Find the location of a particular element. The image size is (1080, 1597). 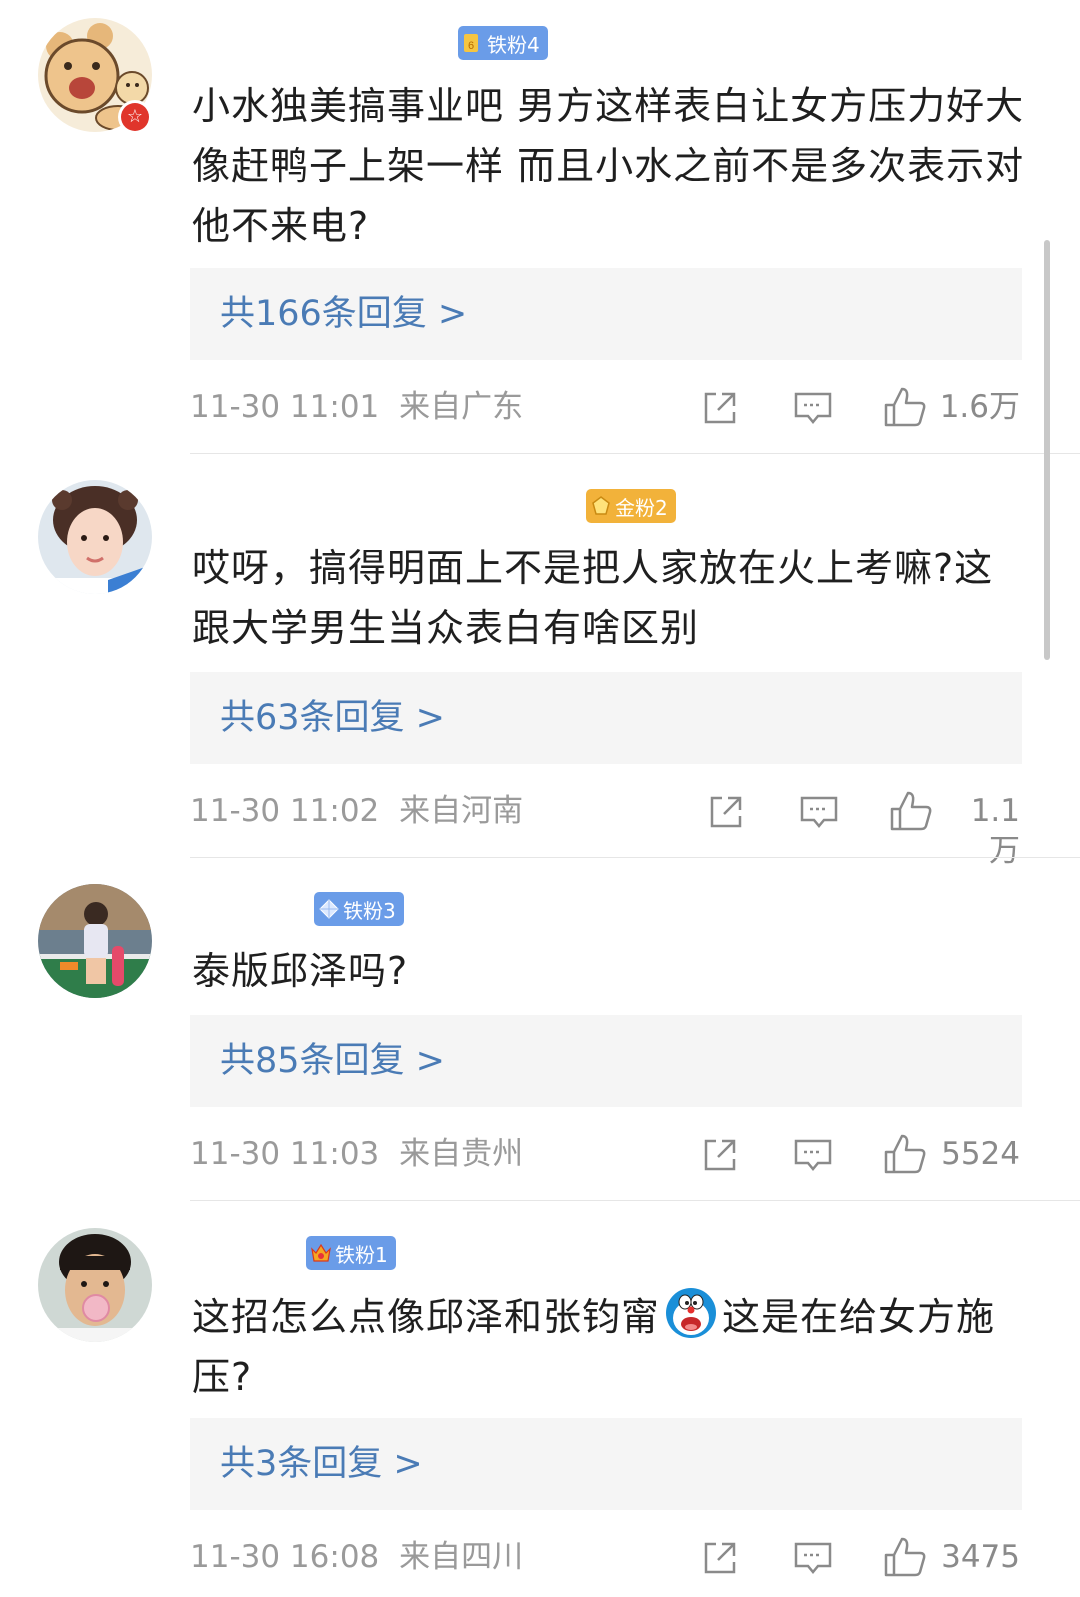

verified-badge: ☆ is located at coordinates (135, 117).